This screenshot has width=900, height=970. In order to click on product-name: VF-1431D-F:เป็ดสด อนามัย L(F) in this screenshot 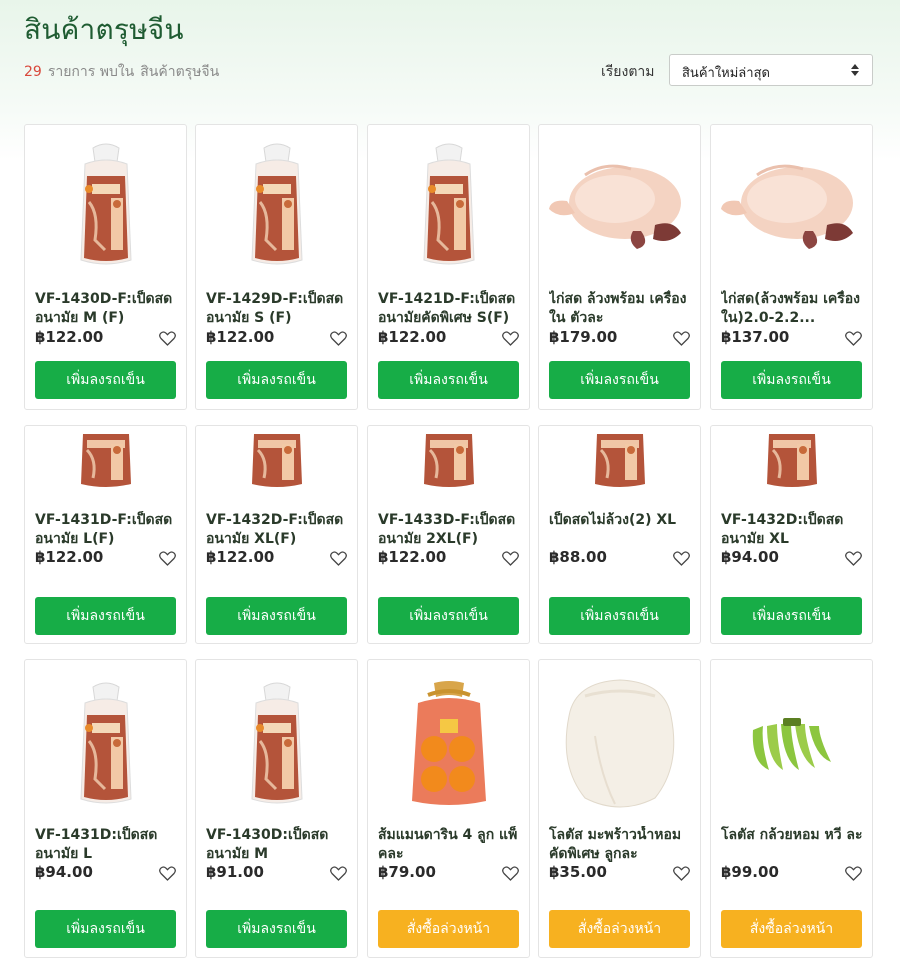, I will do `click(106, 530)`.